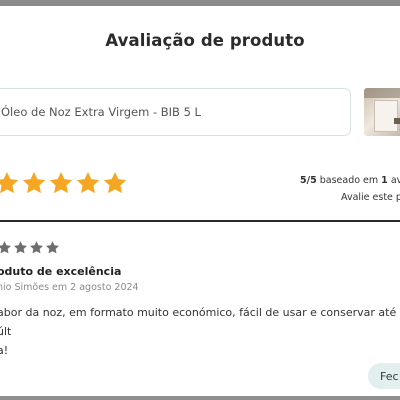  I want to click on review-meta: nio Simões em 2 agosto 2024, so click(69, 287).